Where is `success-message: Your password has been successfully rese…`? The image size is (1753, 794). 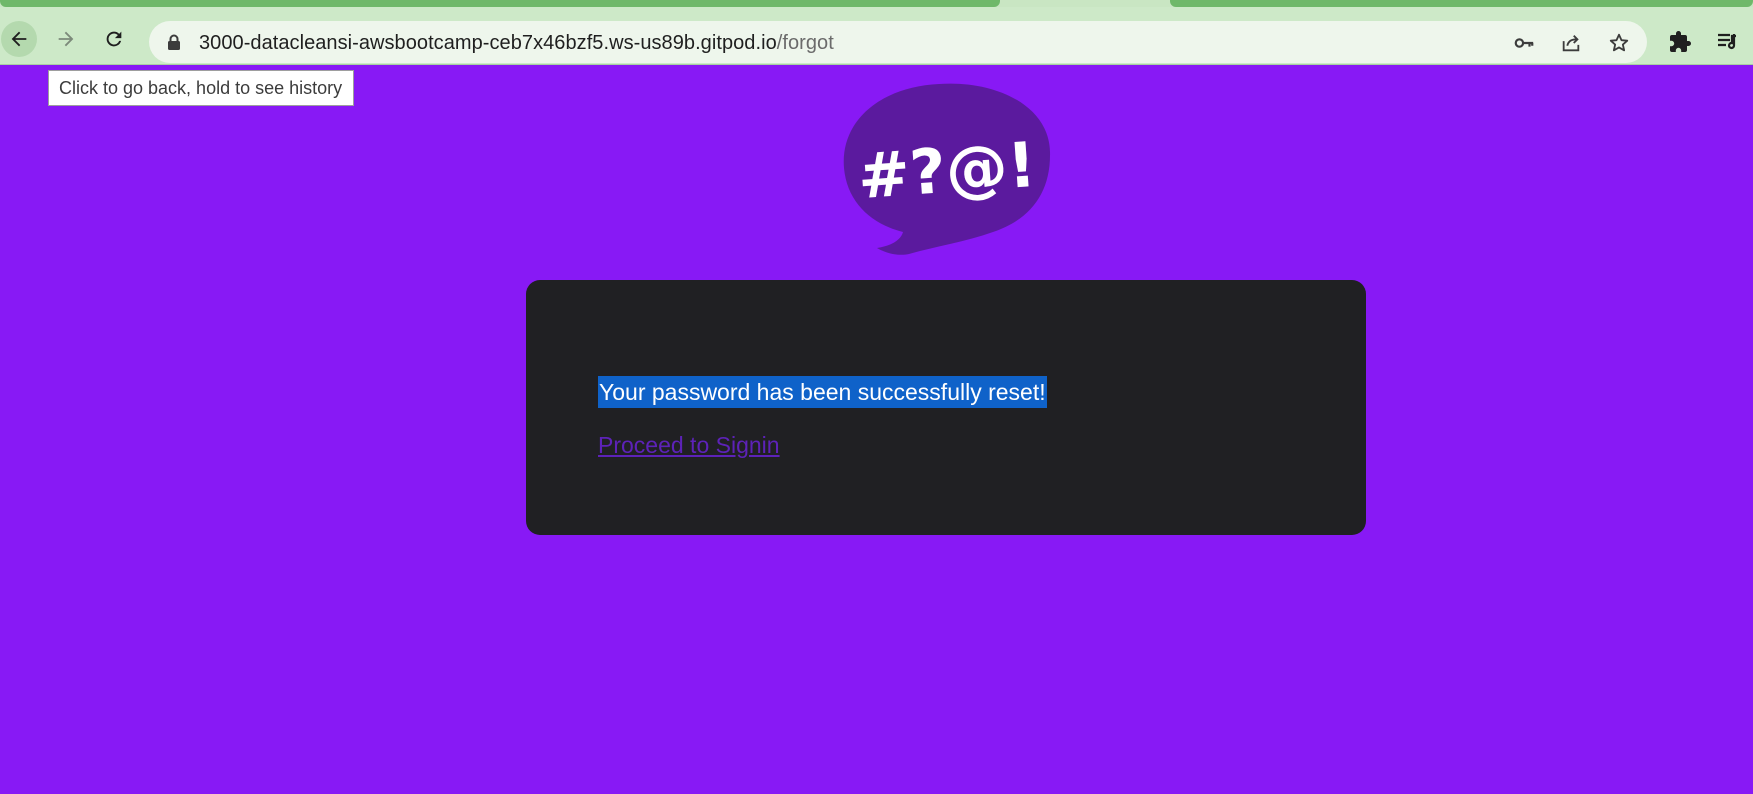 success-message: Your password has been successfully rese… is located at coordinates (822, 392).